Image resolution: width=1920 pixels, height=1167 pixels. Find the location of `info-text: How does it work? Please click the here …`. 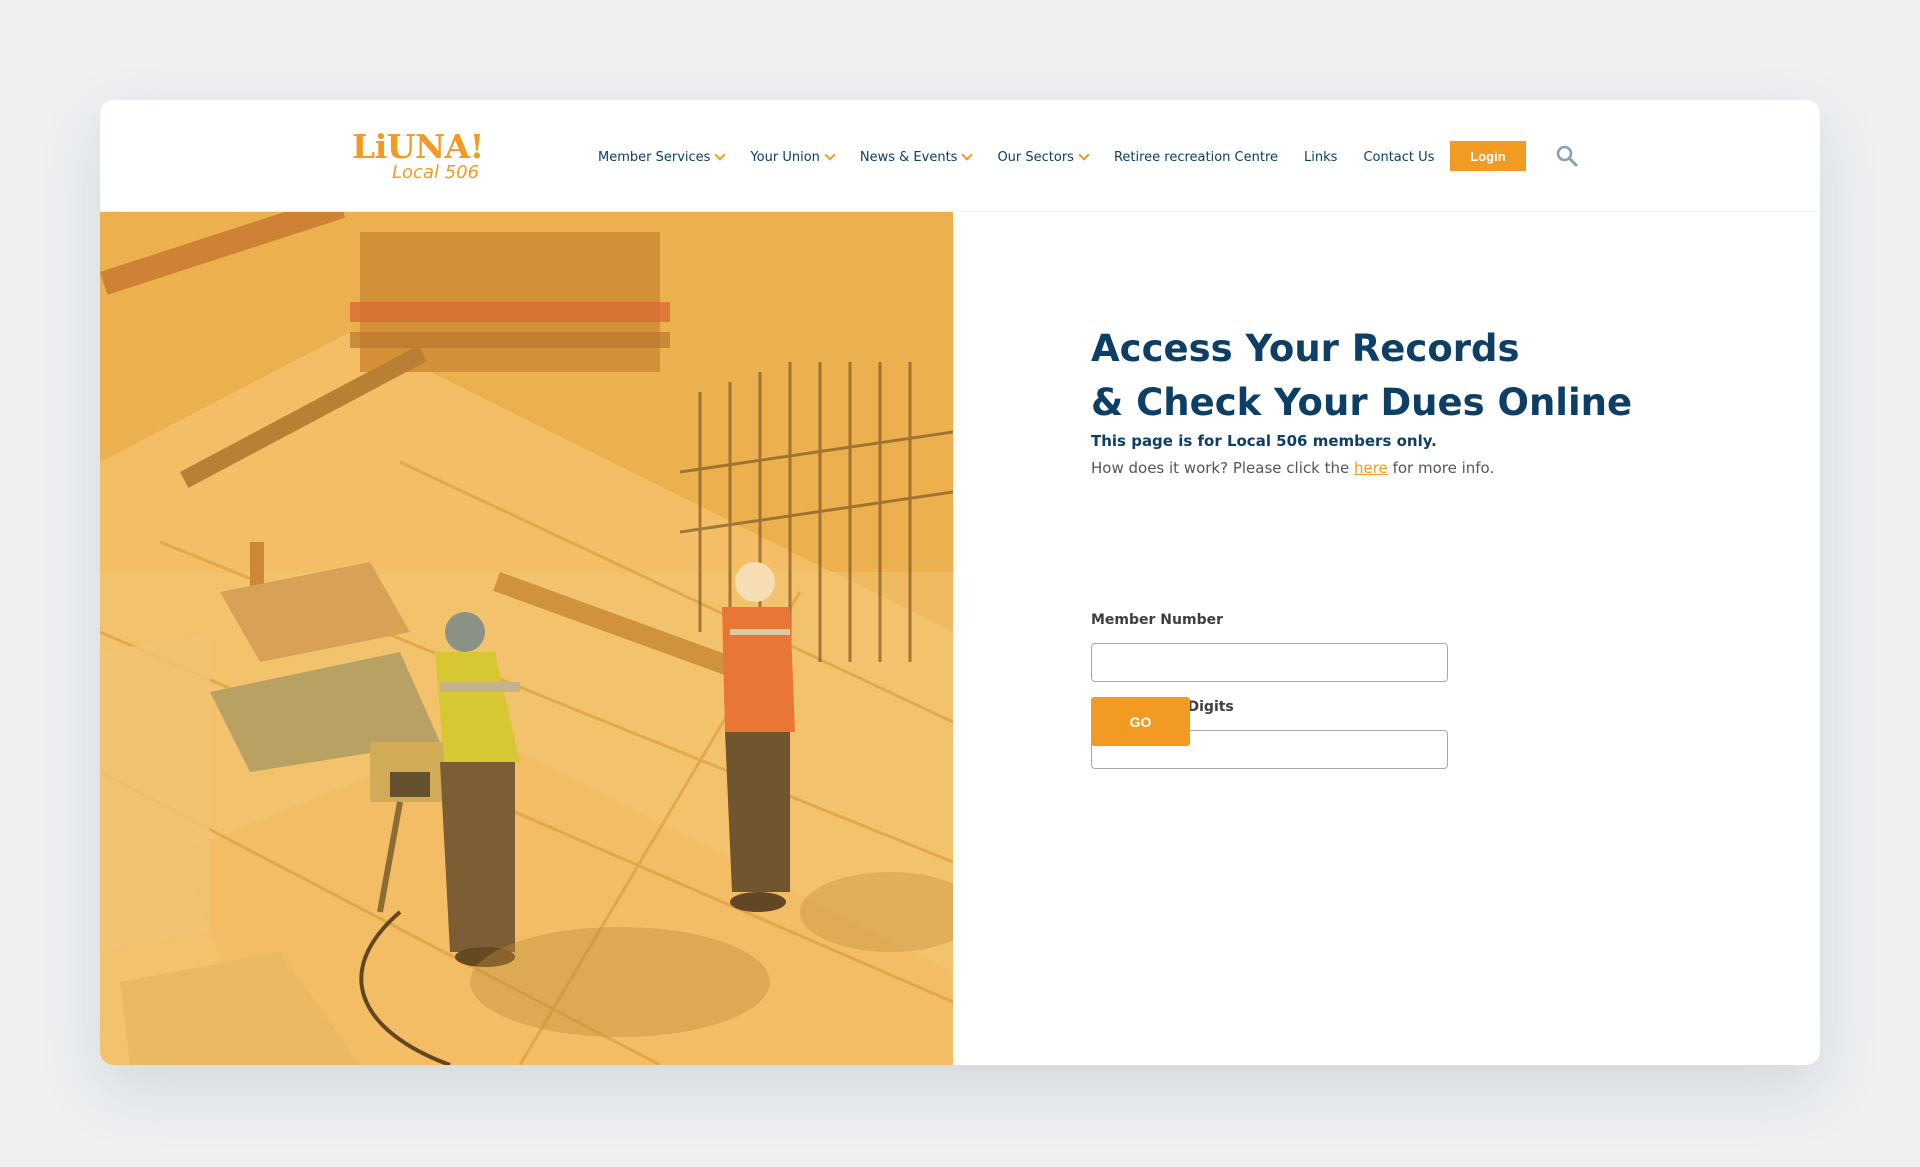

info-text: How does it work? Please click the here … is located at coordinates (1292, 468).